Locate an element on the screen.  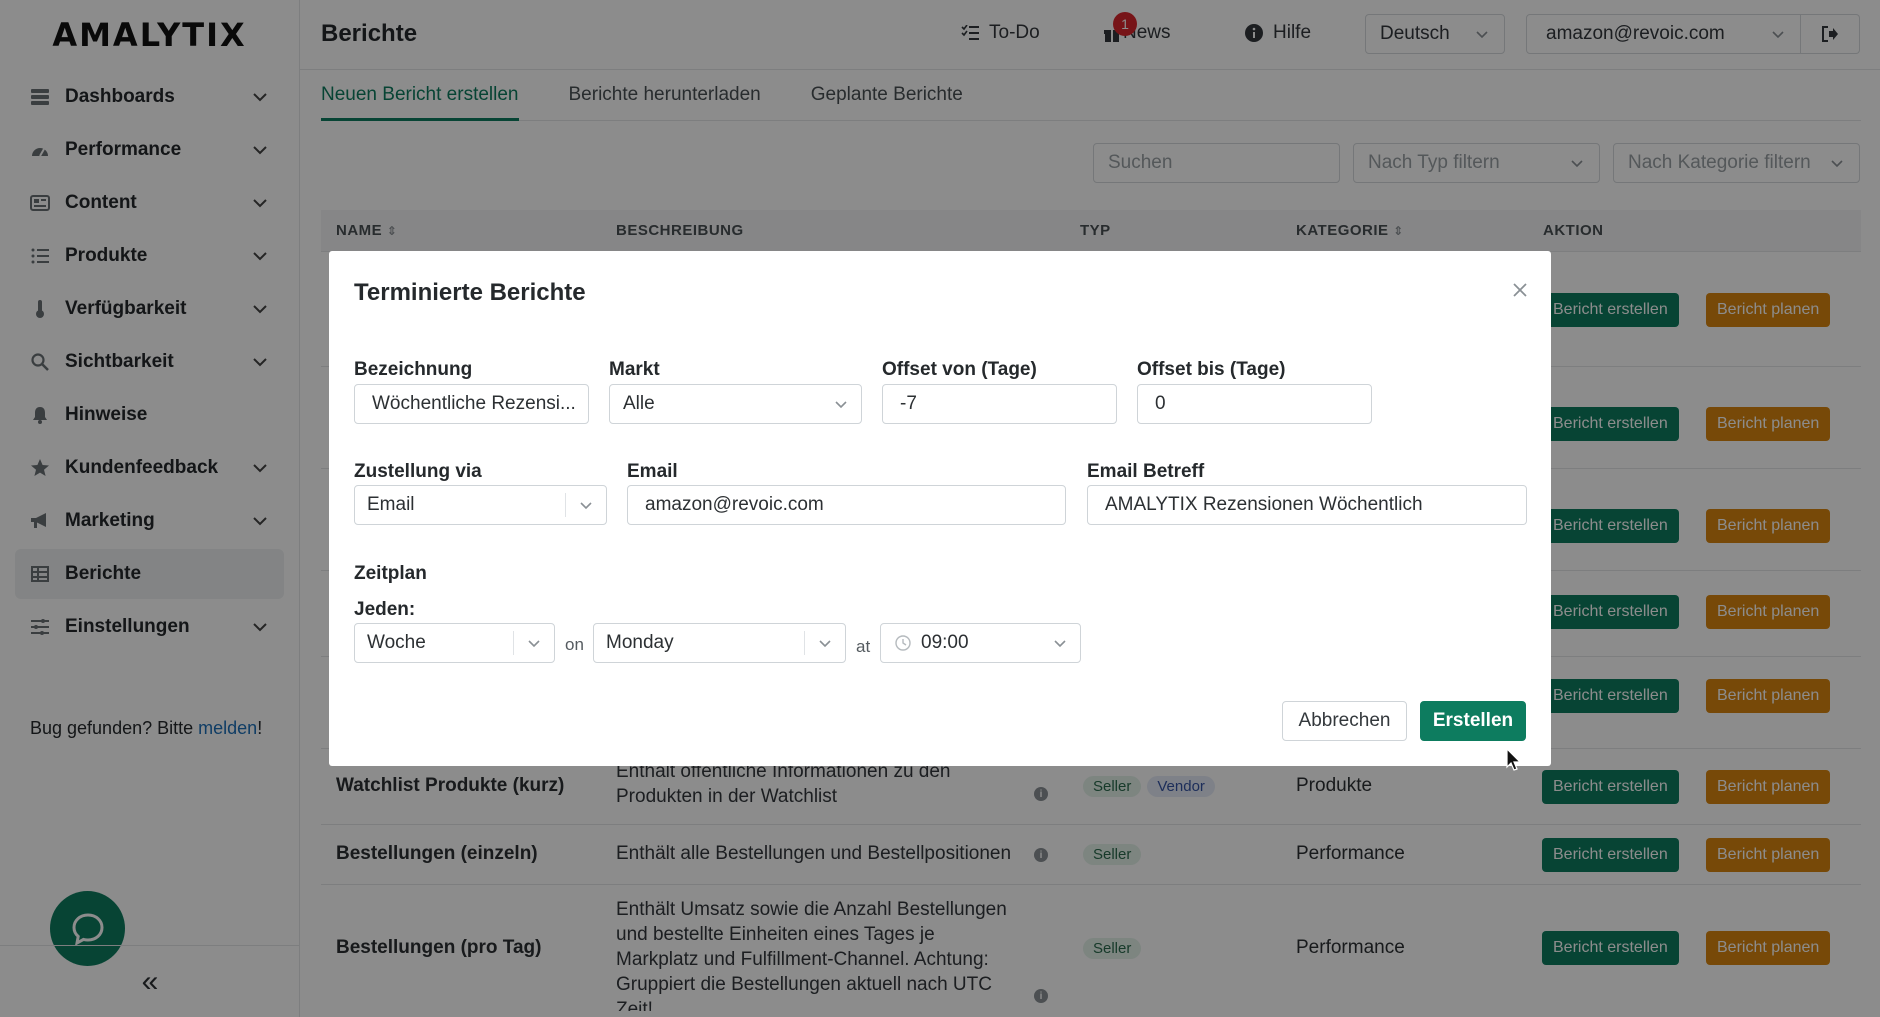
interval-value: Woche is located at coordinates (396, 642).